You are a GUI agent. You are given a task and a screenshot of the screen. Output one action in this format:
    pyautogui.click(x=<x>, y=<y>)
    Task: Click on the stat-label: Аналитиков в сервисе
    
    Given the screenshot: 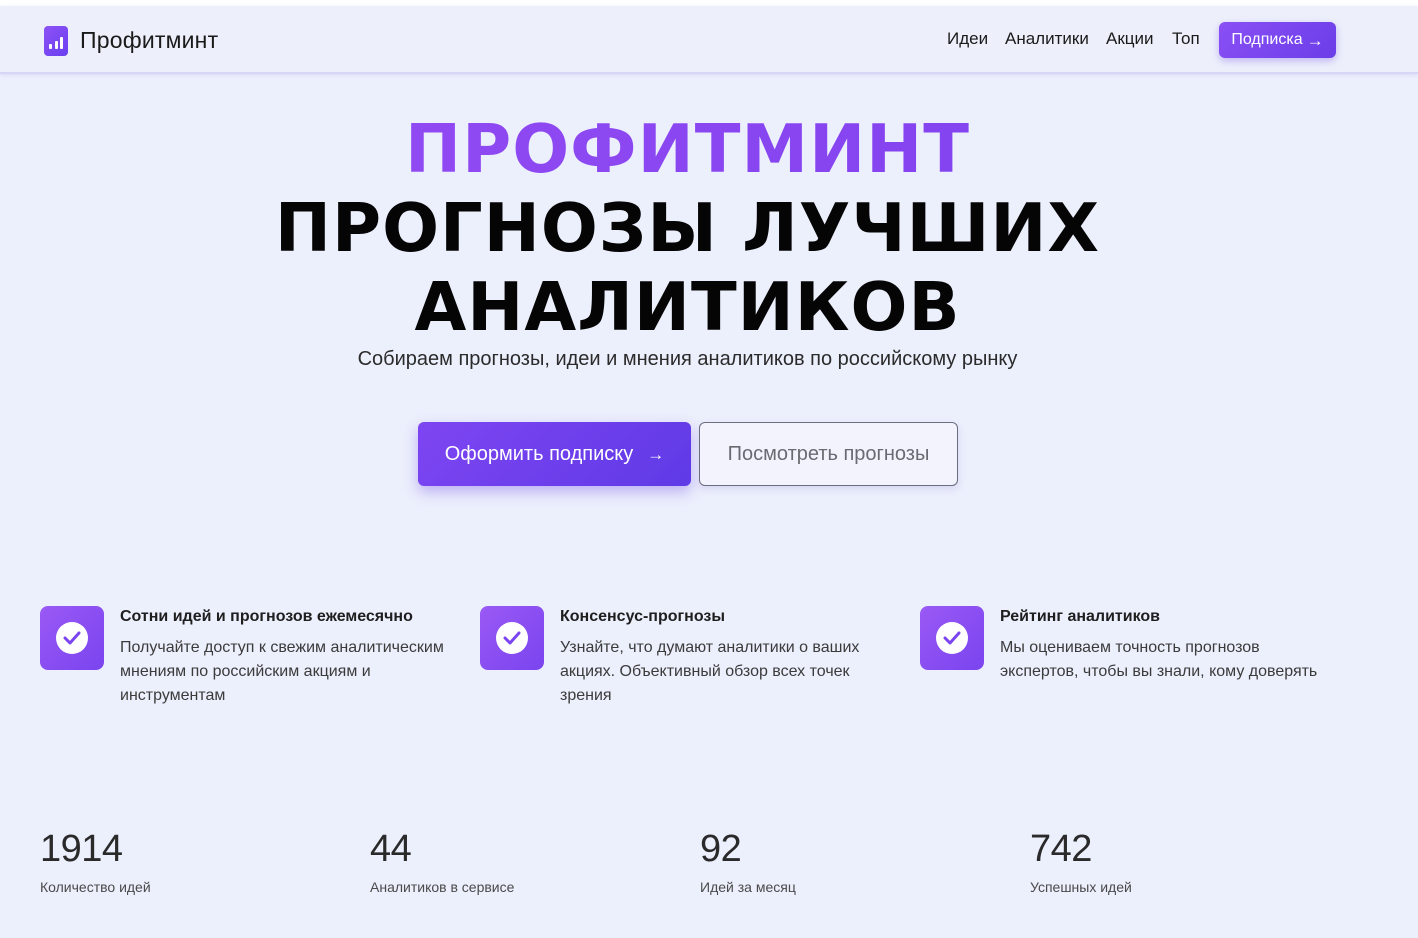 What is the action you would take?
    pyautogui.click(x=442, y=887)
    